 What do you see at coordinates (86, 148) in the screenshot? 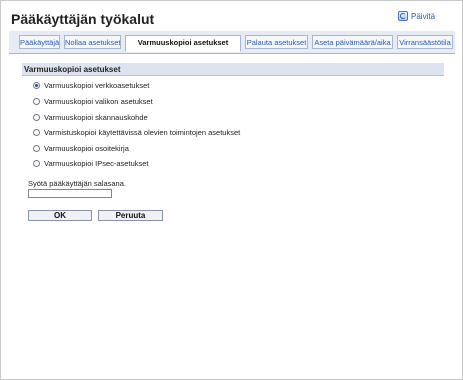
I see `option-label: Varmuuskopioi osoitekirja` at bounding box center [86, 148].